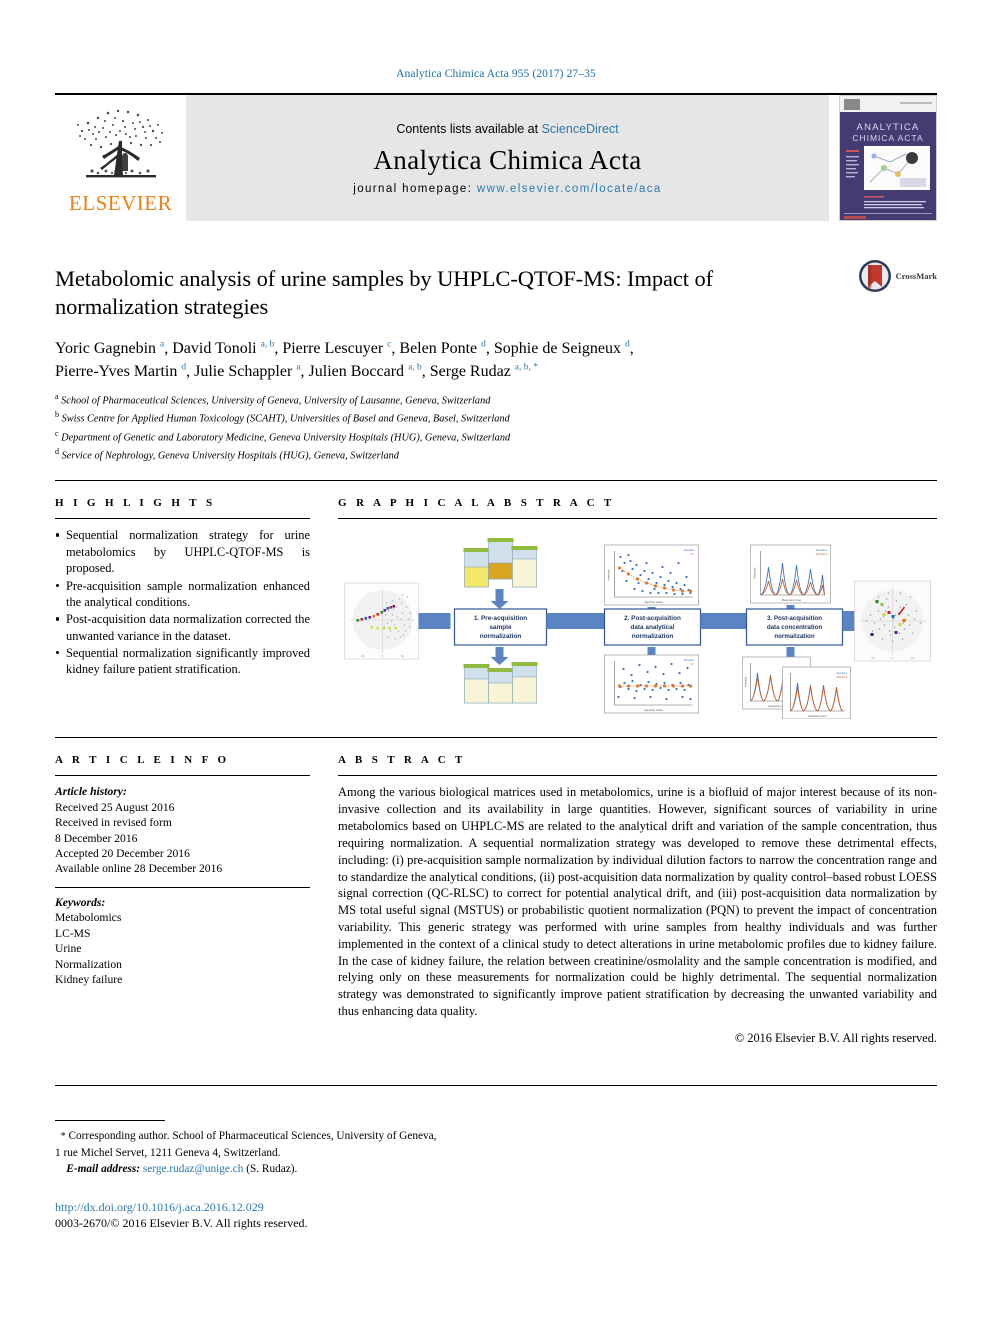 Image resolution: width=992 pixels, height=1323 pixels. I want to click on affiliation-marker: b, so click(57, 415).